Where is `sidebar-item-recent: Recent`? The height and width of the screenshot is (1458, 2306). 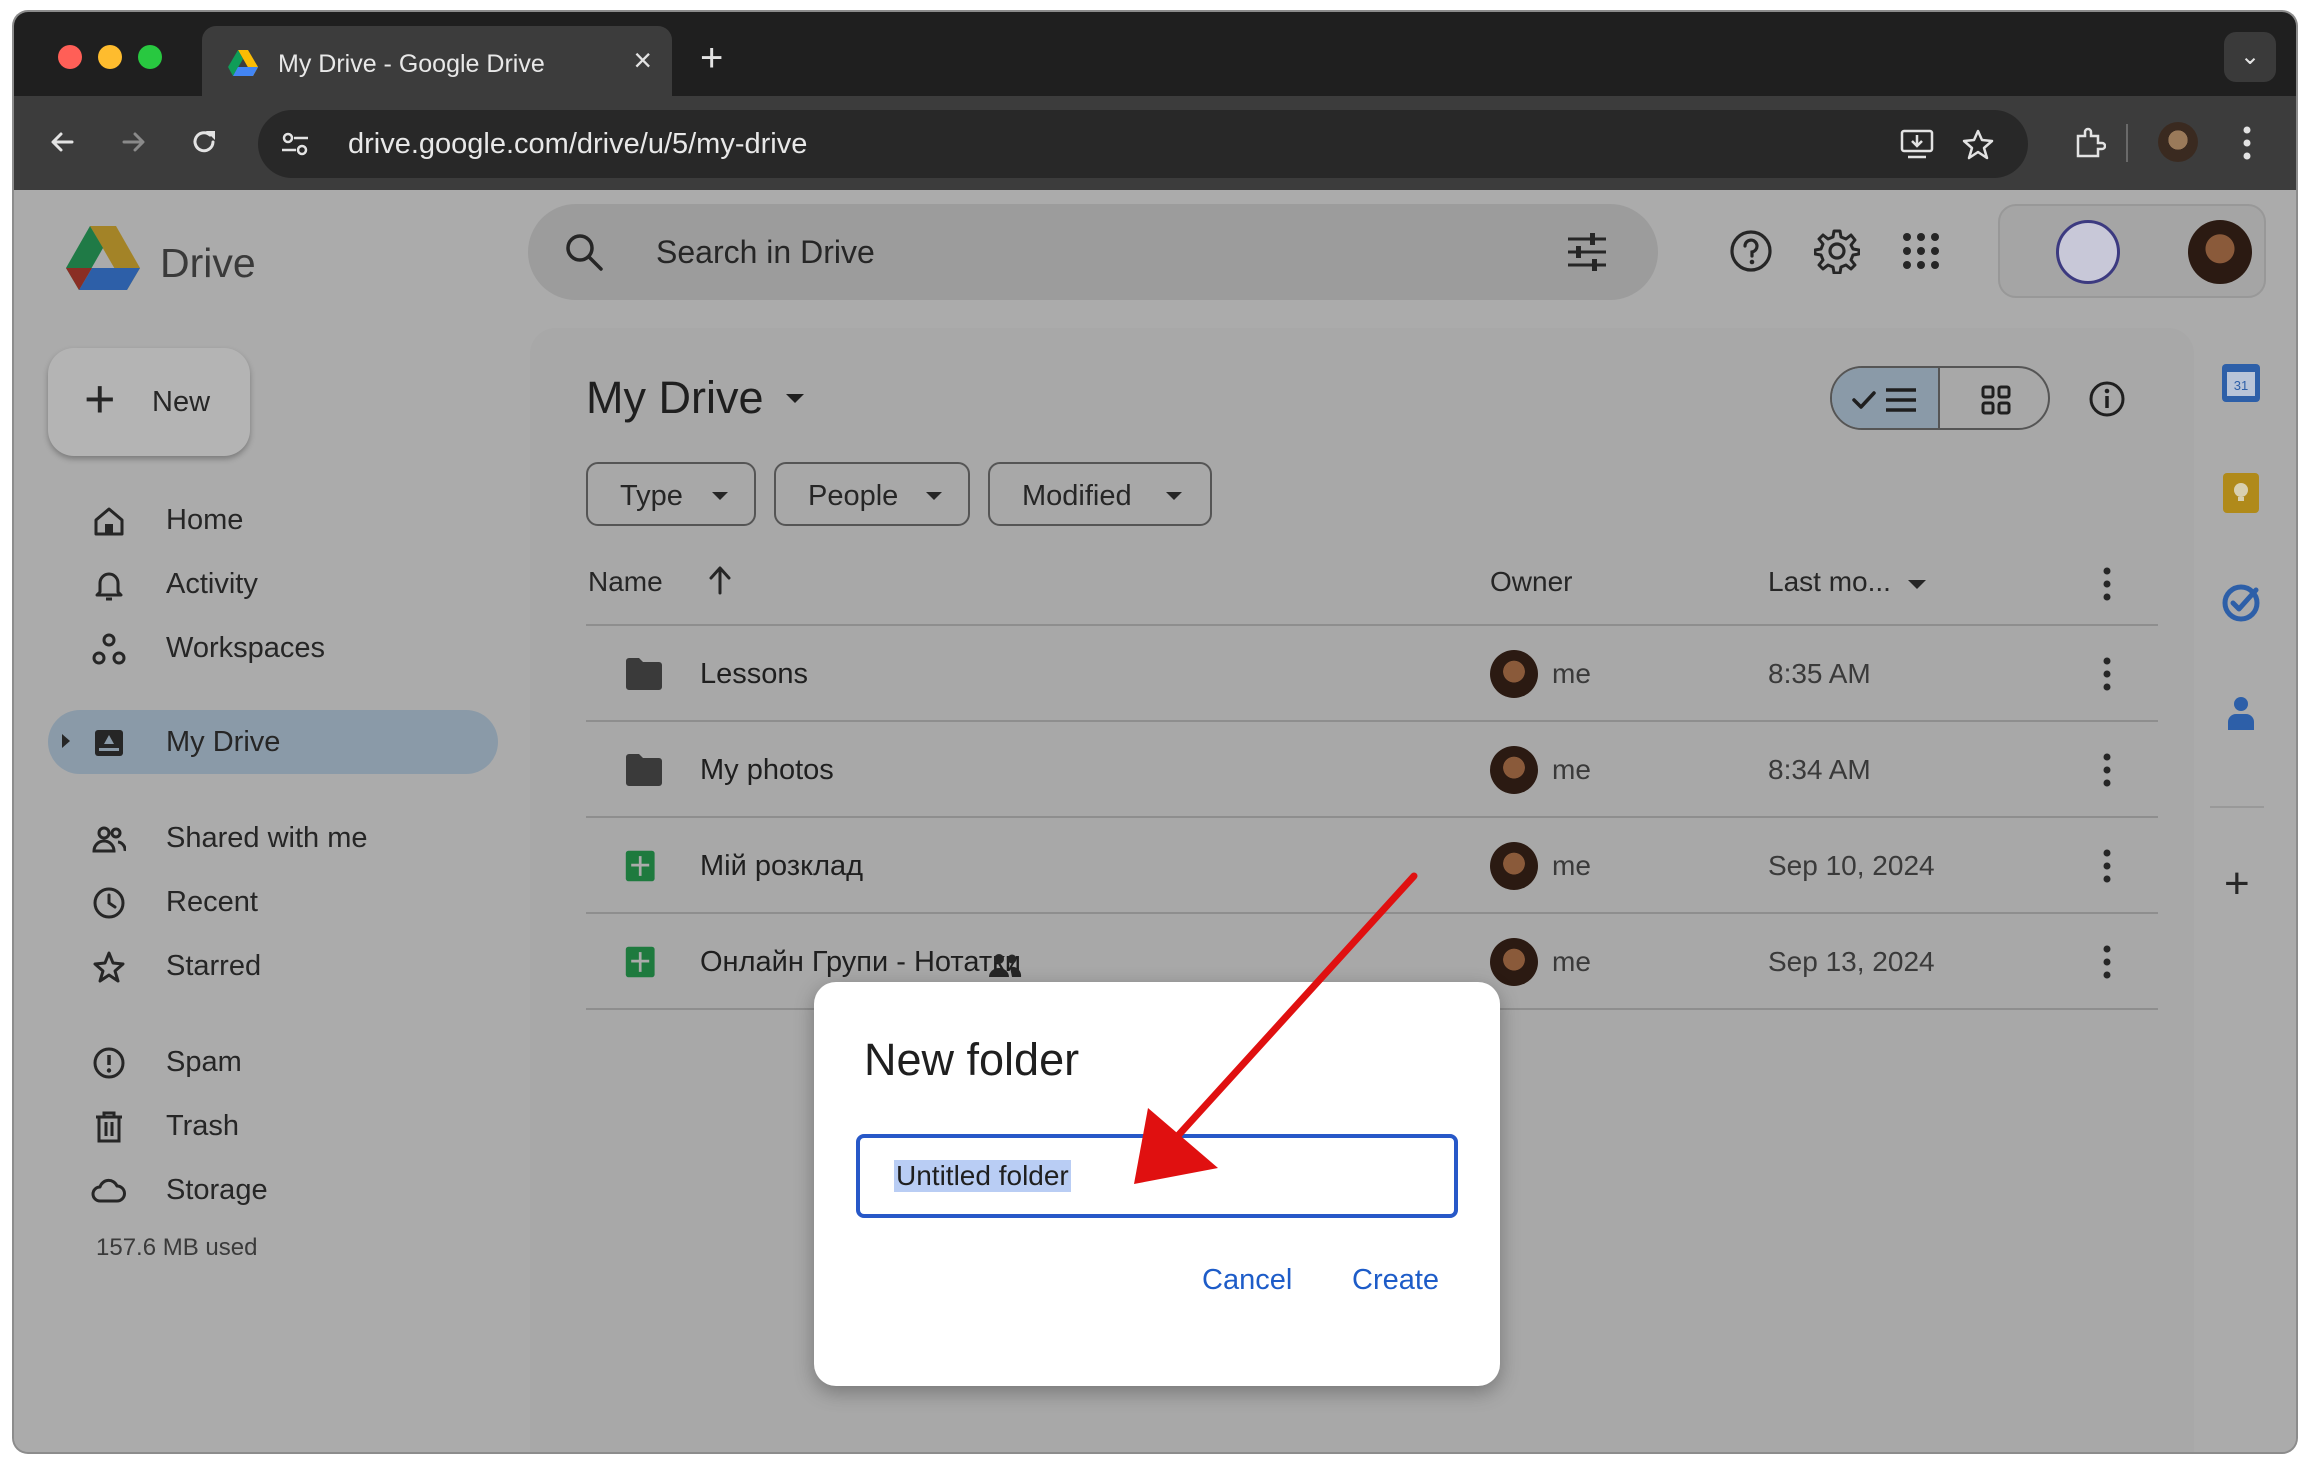 sidebar-item-recent: Recent is located at coordinates (273, 902).